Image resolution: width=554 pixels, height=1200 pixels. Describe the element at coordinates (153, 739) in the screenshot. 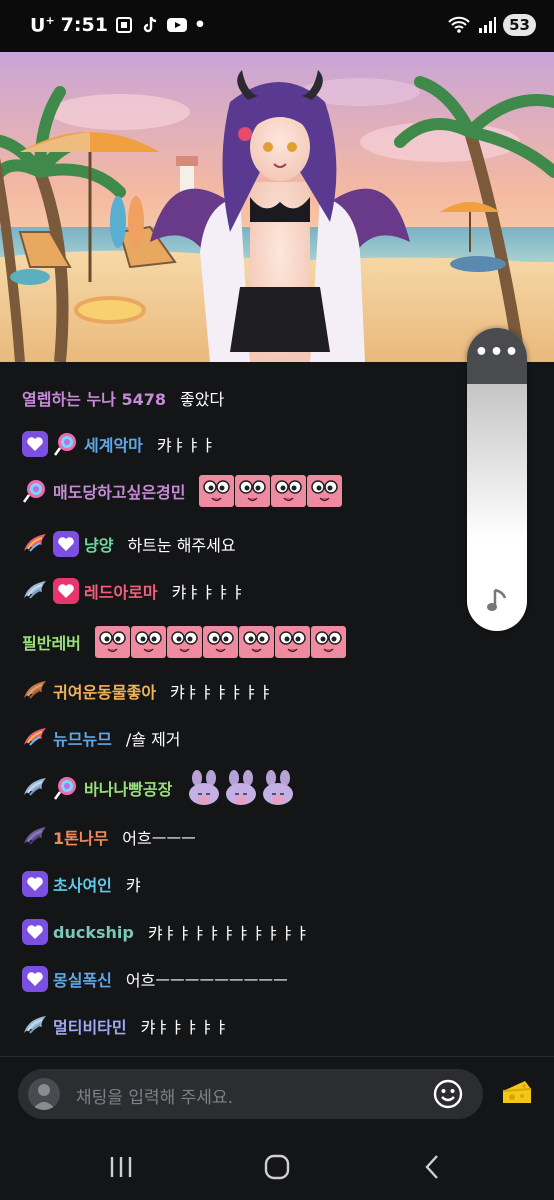

I see `chat-text: /숄 제거` at that location.